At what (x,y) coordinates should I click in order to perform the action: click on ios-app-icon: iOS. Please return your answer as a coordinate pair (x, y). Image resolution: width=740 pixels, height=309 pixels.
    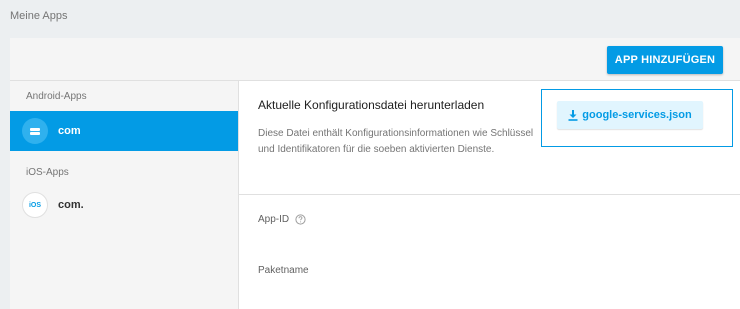
    Looking at the image, I should click on (35, 205).